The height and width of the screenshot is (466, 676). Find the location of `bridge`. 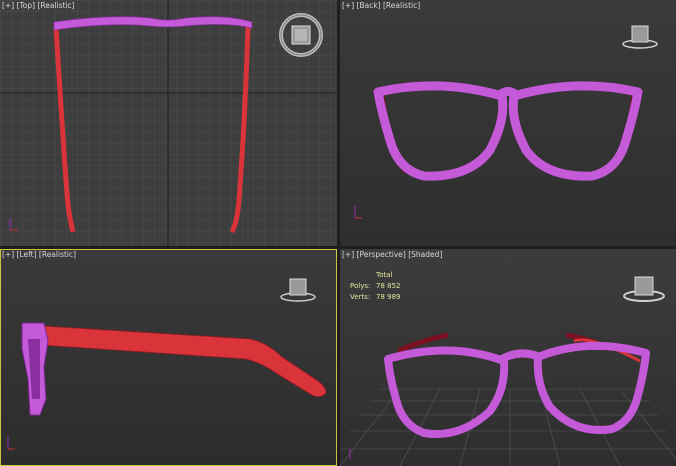

bridge is located at coordinates (508, 93).